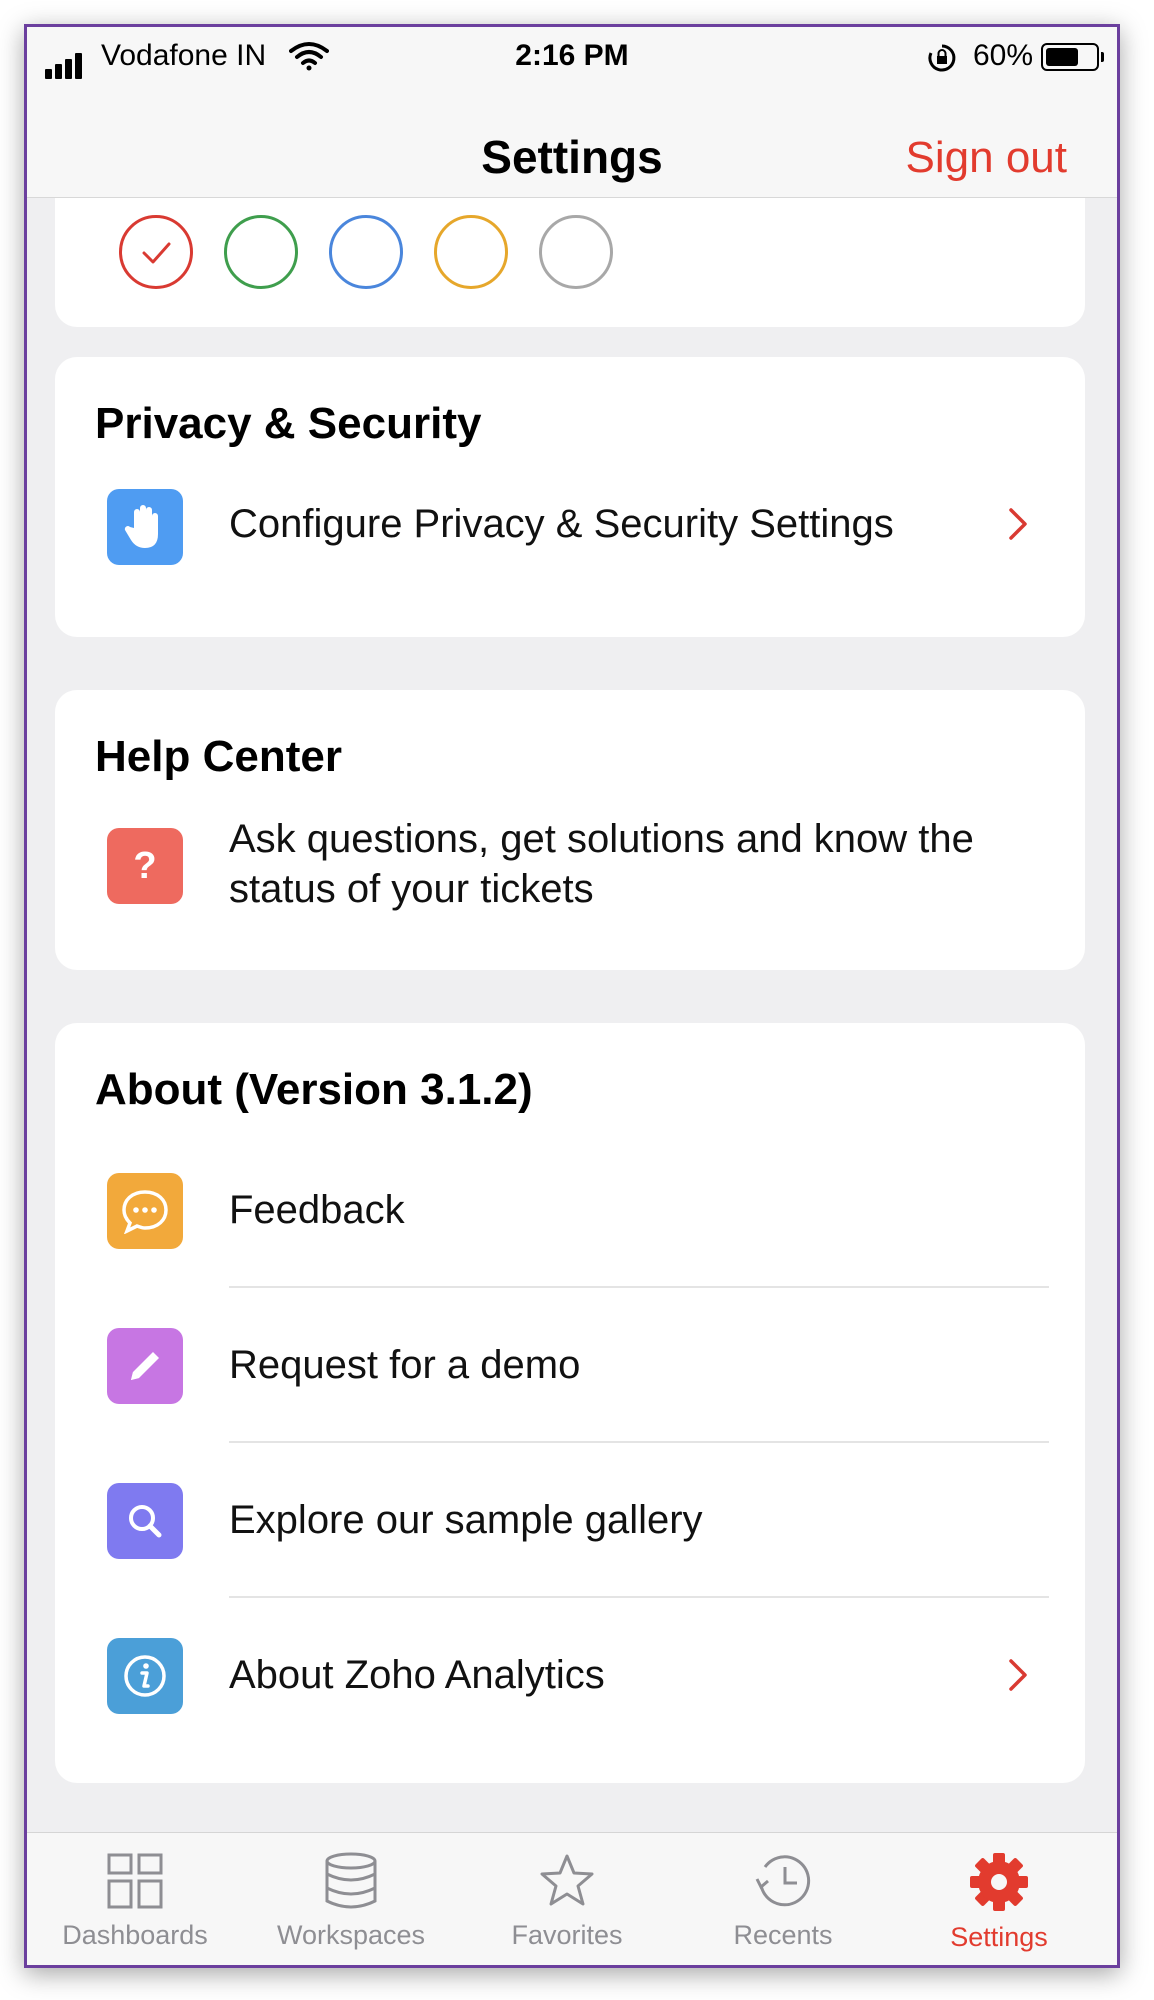 The height and width of the screenshot is (2000, 1154). Describe the element at coordinates (145, 866) in the screenshot. I see `question-icon: ?` at that location.